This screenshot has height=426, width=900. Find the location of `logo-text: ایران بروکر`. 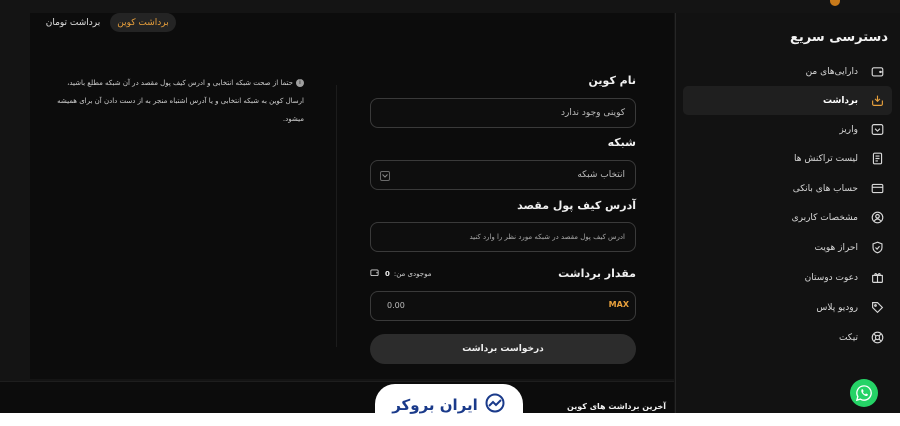

logo-text: ایران بروکر is located at coordinates (435, 405).